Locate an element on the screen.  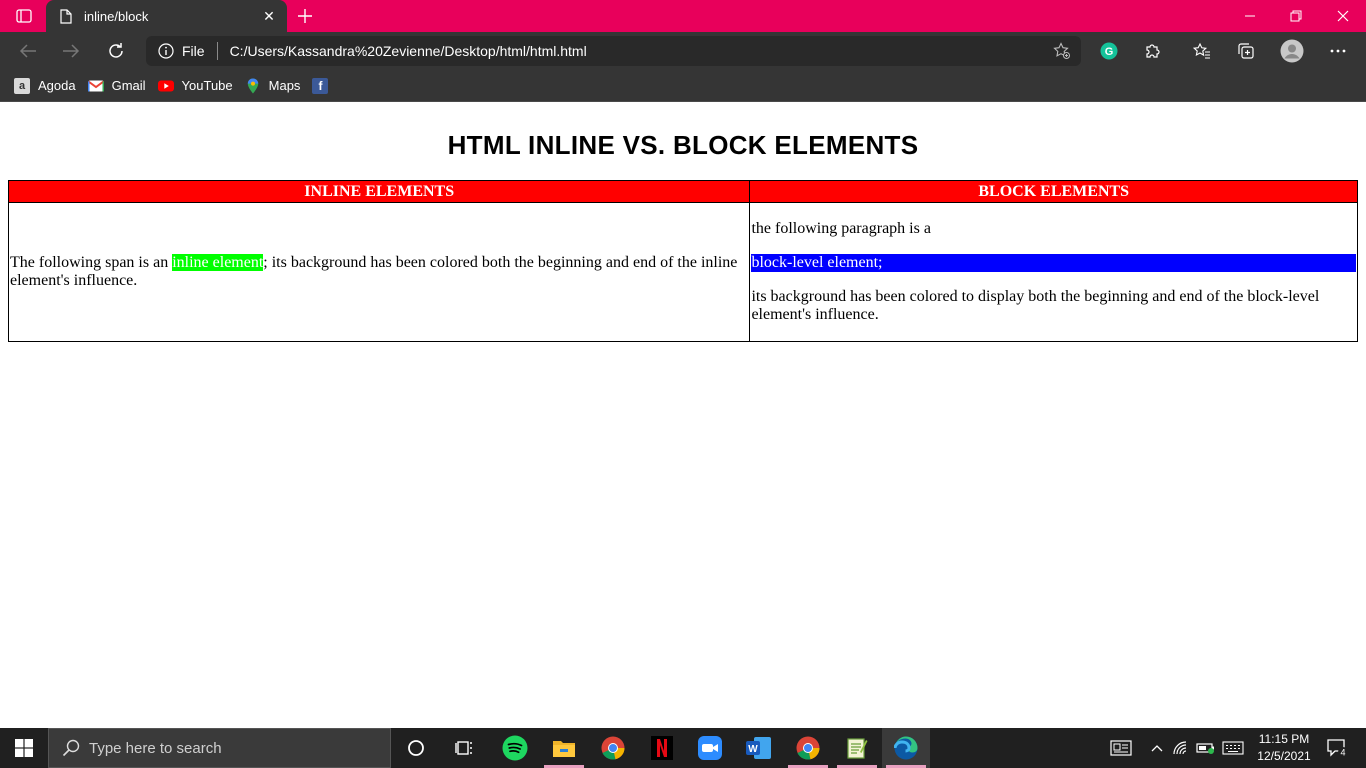
restore-icon is located at coordinates (1296, 16).